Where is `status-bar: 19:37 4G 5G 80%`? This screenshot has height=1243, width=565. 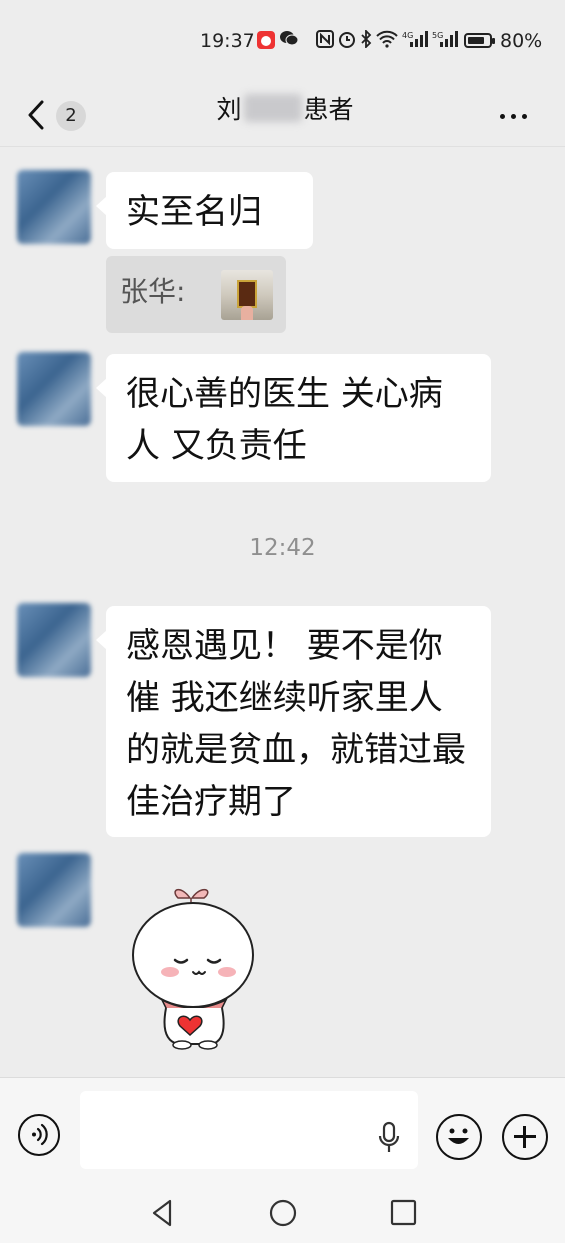
status-bar: 19:37 4G 5G 80% is located at coordinates (282, 40).